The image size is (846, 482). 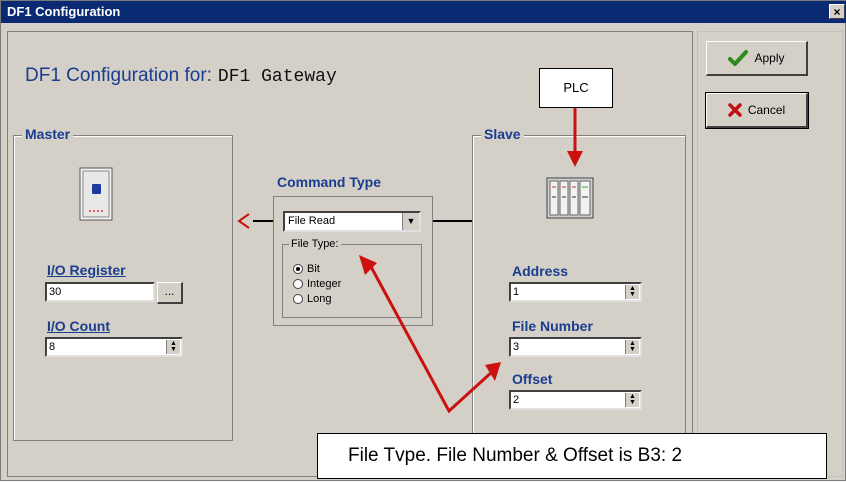 I want to click on cancel-label: Cancel, so click(x=766, y=110).